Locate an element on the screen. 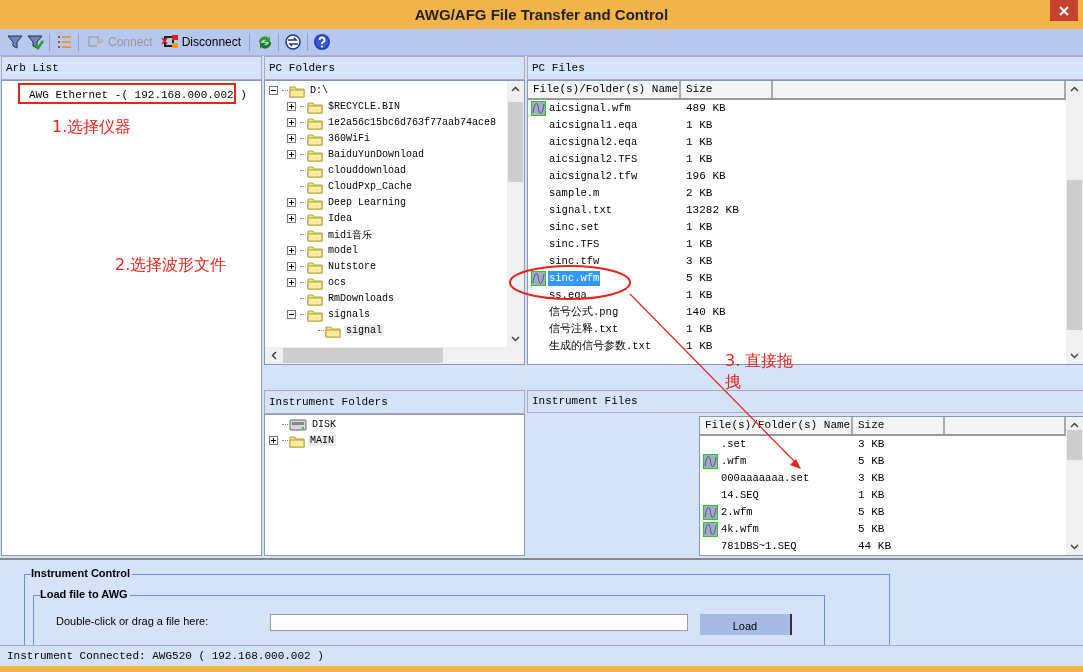  file-name: 000aaaaaaa.set is located at coordinates (765, 478).